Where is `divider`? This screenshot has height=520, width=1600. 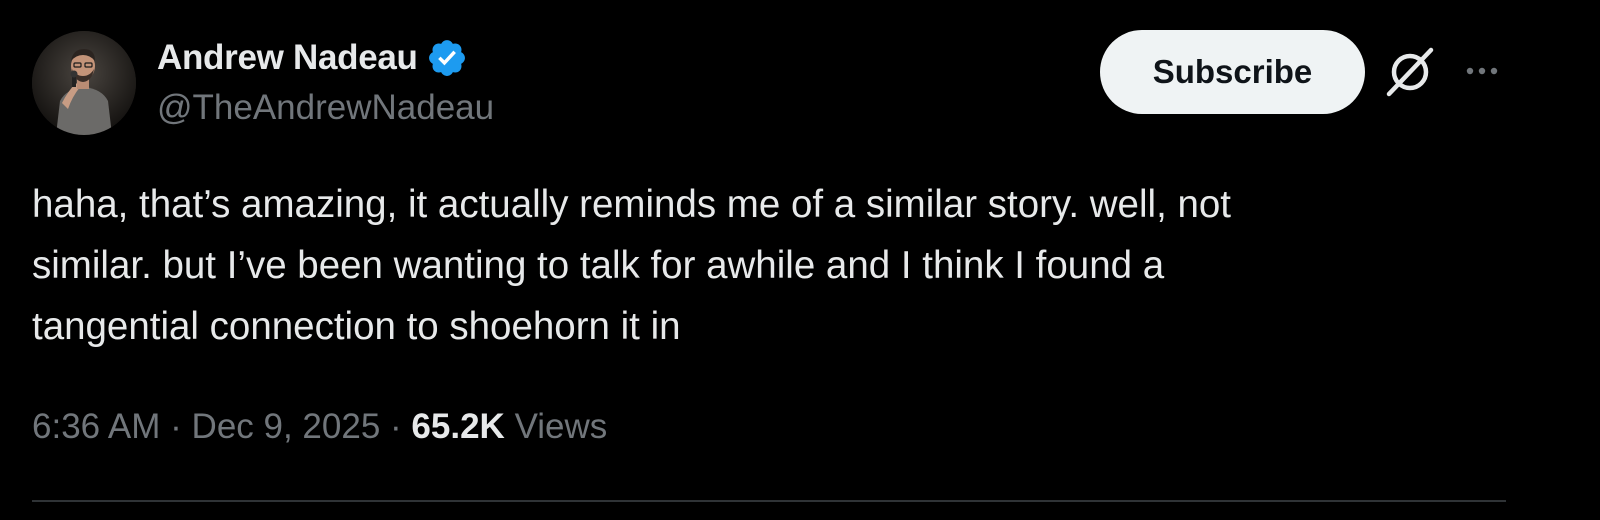
divider is located at coordinates (769, 501).